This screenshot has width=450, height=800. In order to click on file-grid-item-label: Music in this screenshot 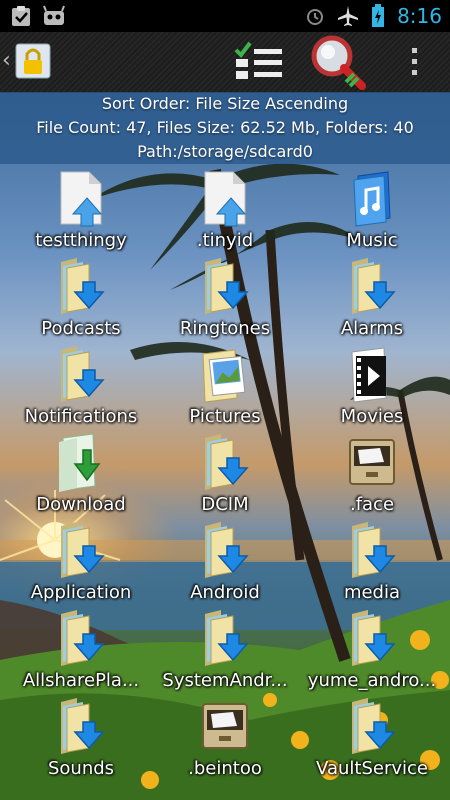, I will do `click(372, 240)`.